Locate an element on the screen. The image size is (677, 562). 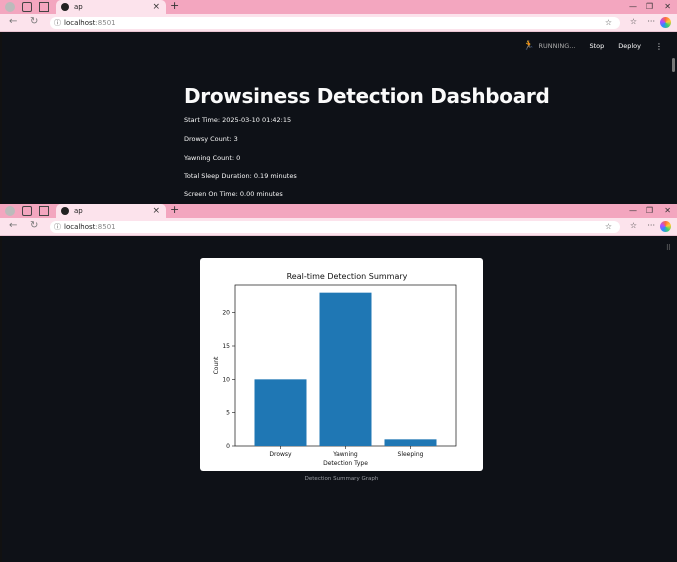
scrollbar is located at coordinates (673, 65).